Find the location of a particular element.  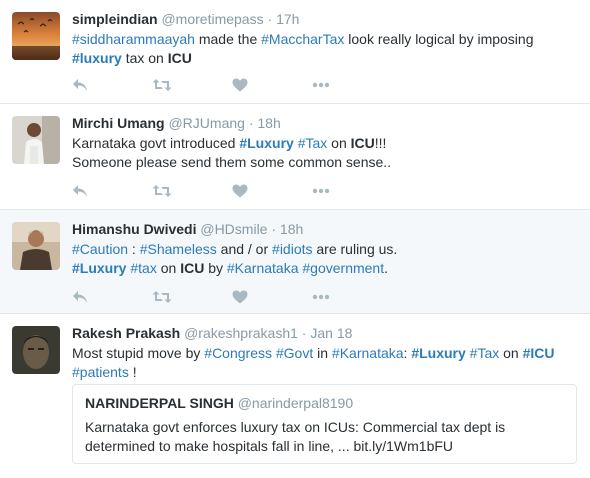

timestamp: Jan 18 is located at coordinates (331, 333).